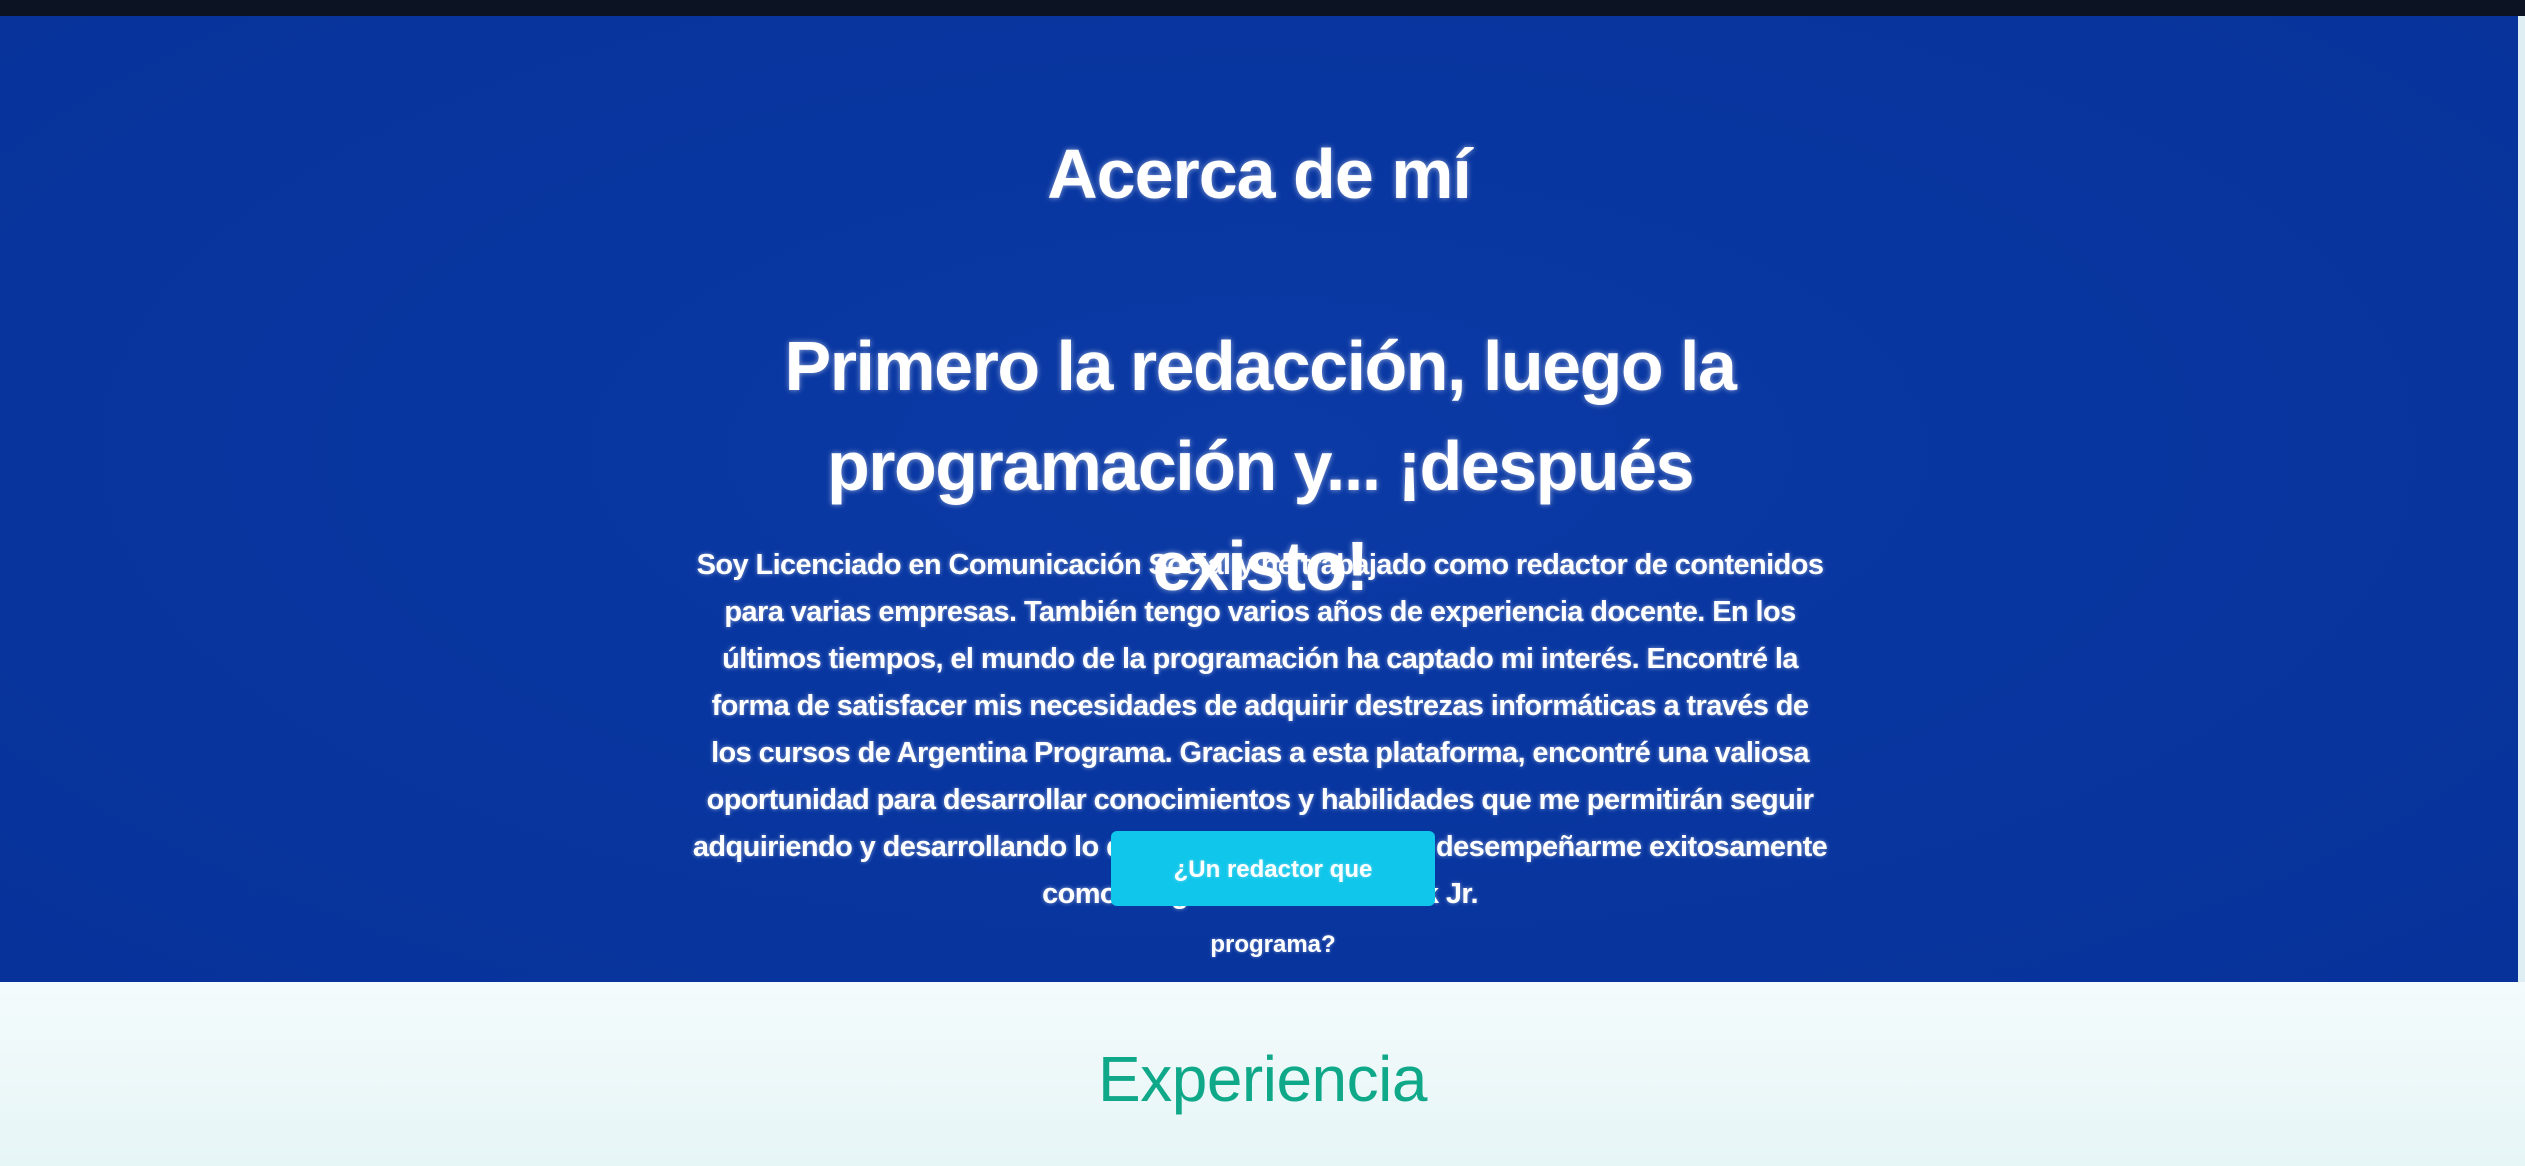 The height and width of the screenshot is (1166, 2525). Describe the element at coordinates (2521, 499) in the screenshot. I see `right-edge-divider` at that location.